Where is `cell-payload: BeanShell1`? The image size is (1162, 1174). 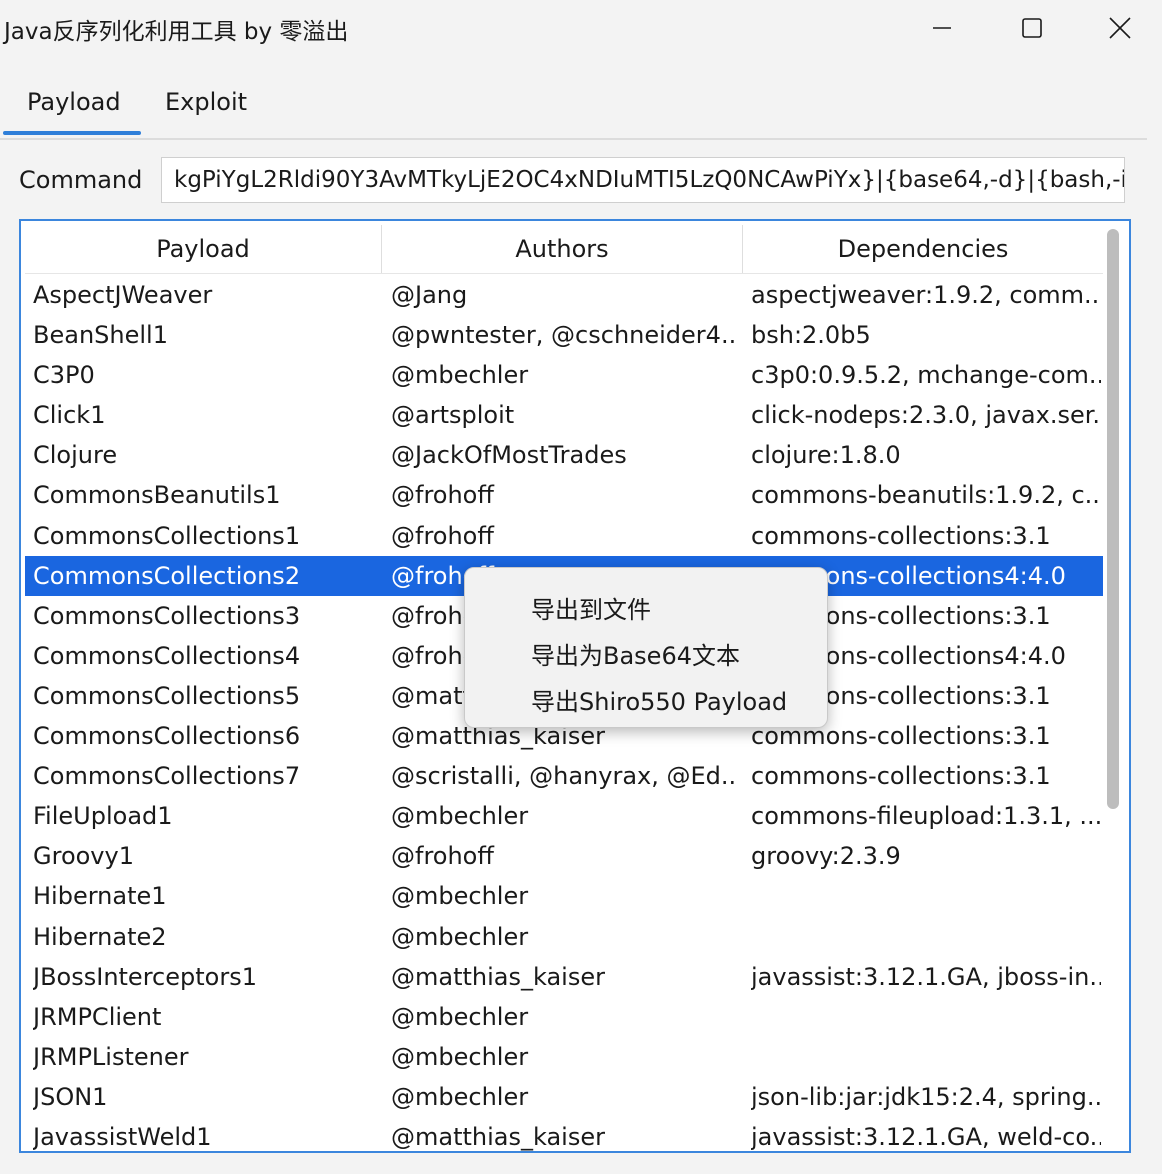 cell-payload: BeanShell1 is located at coordinates (100, 335).